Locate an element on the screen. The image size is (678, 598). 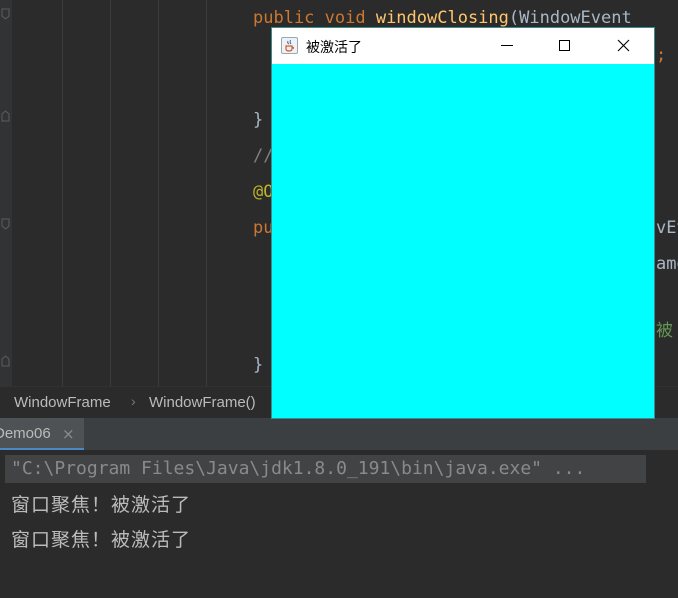
breadcrumb-item-method: WindowFrame() is located at coordinates (202, 402).